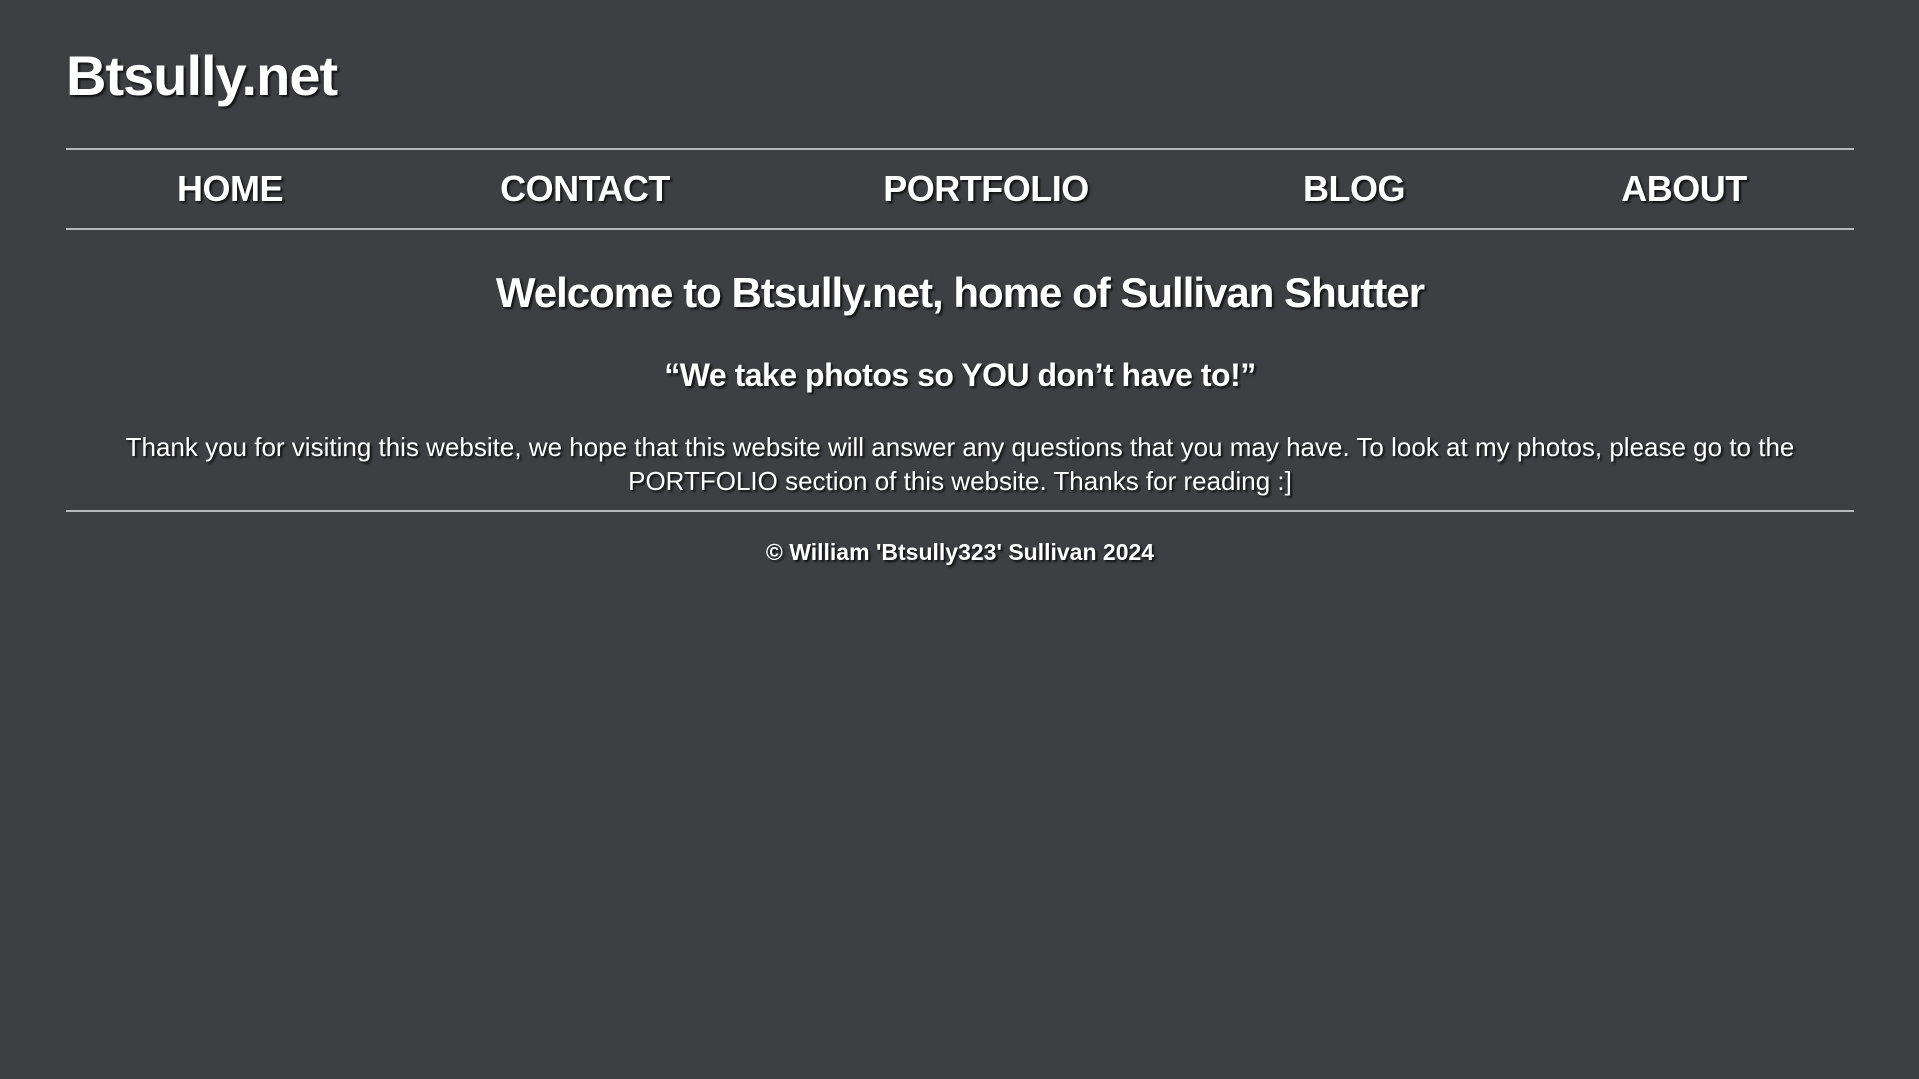 This screenshot has width=1919, height=1079. Describe the element at coordinates (230, 189) in the screenshot. I see `nav-link-home: HOME` at that location.